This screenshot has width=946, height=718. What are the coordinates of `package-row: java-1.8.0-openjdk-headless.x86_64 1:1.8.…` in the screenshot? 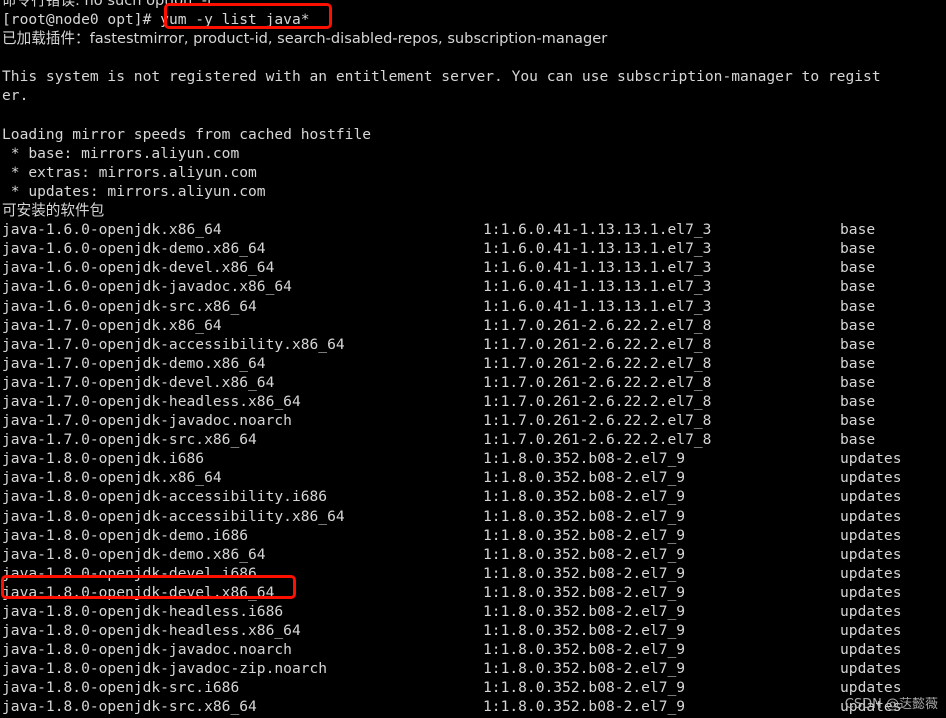 It's located at (473, 630).